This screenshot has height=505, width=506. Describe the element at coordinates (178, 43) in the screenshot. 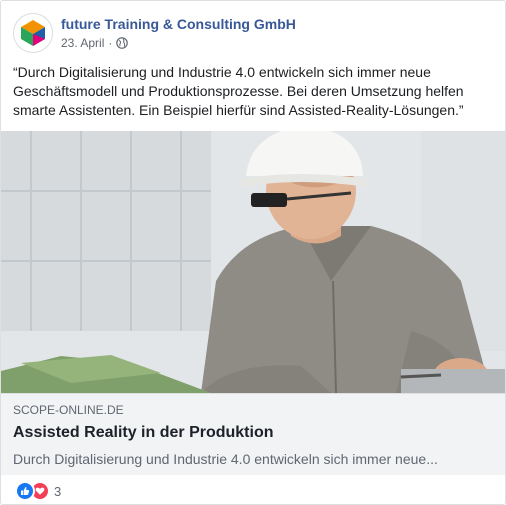

I see `post-subline: 23. April ·` at that location.